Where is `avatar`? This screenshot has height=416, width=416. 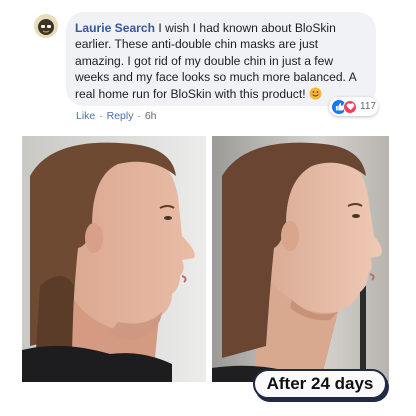
avatar is located at coordinates (46, 26).